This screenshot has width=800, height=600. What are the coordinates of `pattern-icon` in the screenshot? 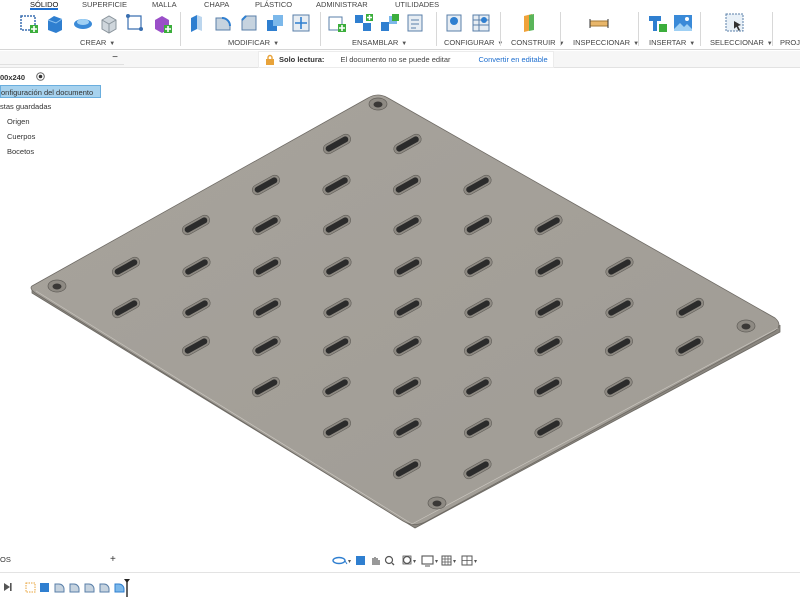 It's located at (135, 23).